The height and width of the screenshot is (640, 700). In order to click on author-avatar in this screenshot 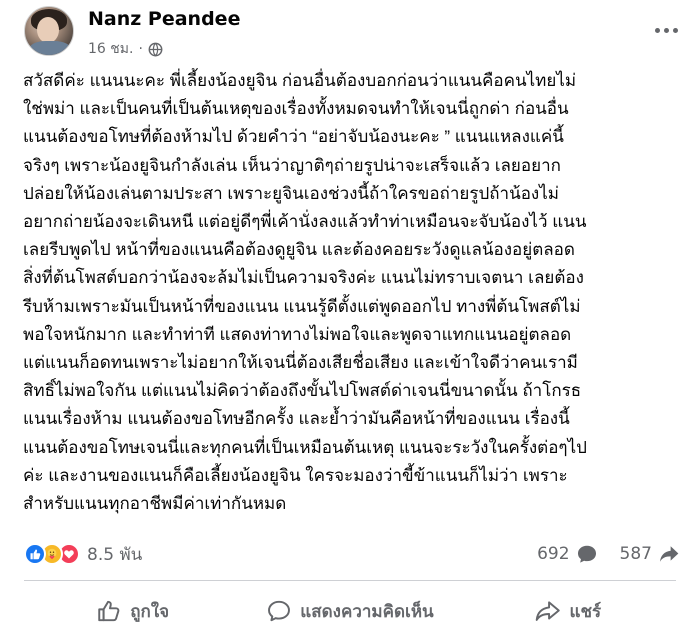, I will do `click(49, 31)`.